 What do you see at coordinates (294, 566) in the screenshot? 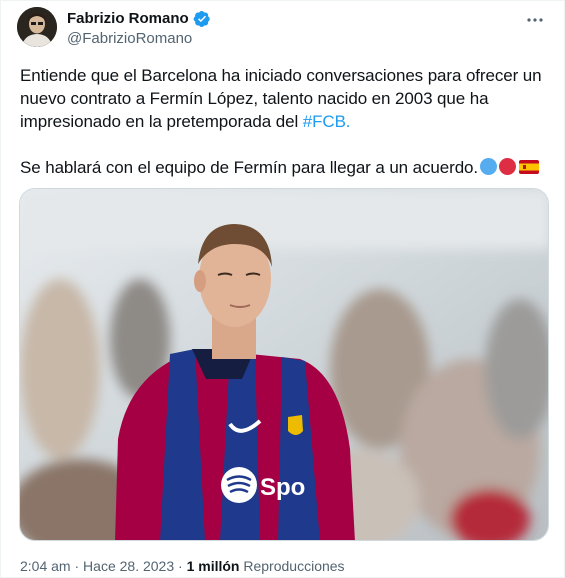
I see `views-label: Reproducciones` at bounding box center [294, 566].